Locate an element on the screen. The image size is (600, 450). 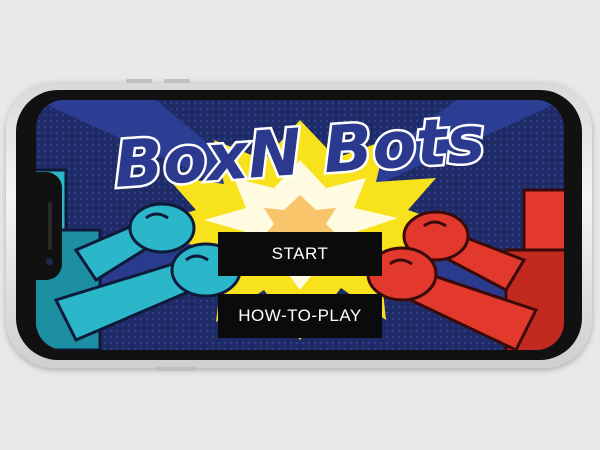
power-button is located at coordinates (176, 369).